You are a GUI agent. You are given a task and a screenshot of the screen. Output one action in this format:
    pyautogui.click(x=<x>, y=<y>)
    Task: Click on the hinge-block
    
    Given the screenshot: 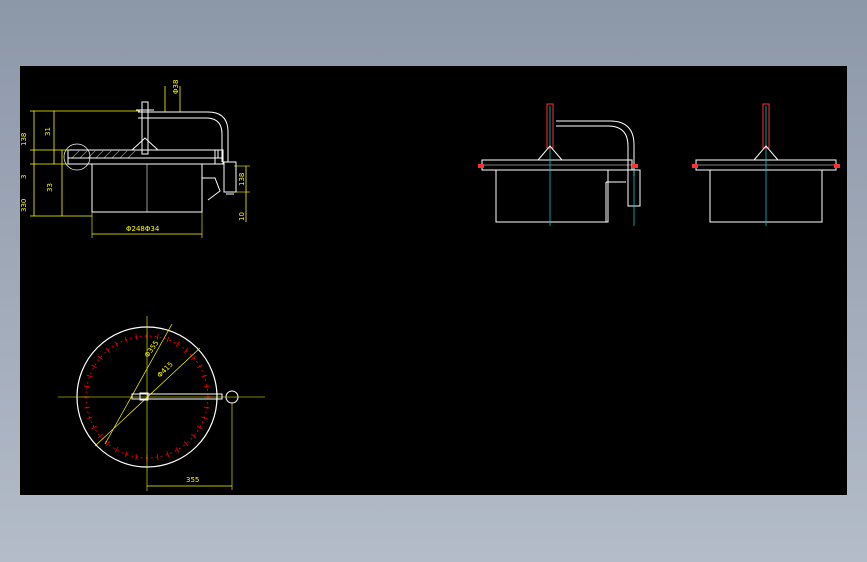 What is the action you would take?
    pyautogui.click(x=230, y=177)
    